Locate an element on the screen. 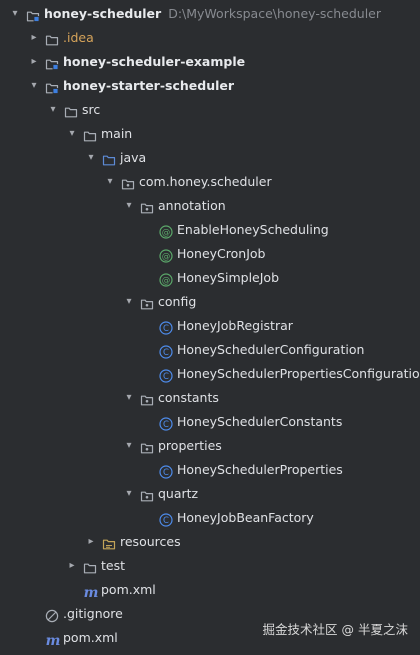 The width and height of the screenshot is (420, 655). tree-item-label: HoneySchedulerPropertiesConfiguration is located at coordinates (298, 374).